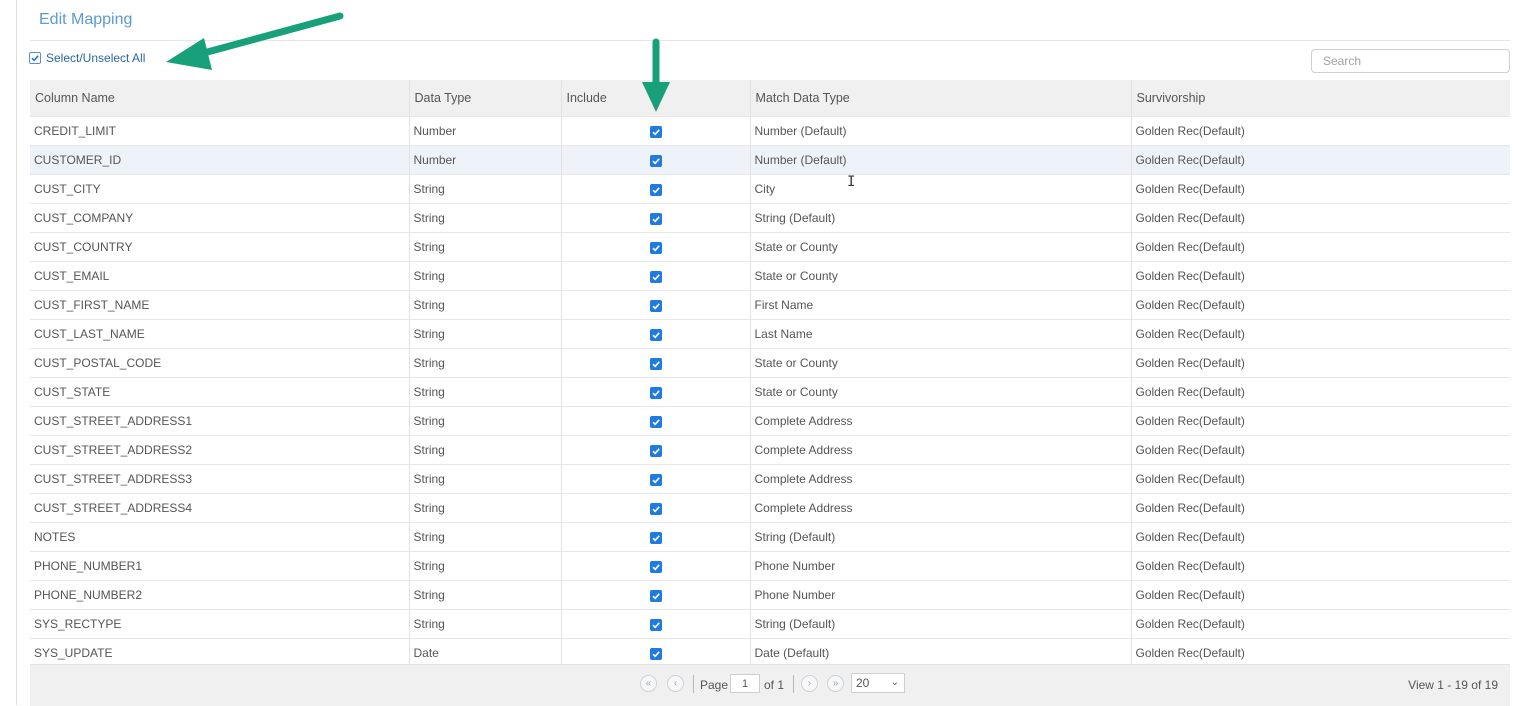 This screenshot has width=1516, height=706. Describe the element at coordinates (655, 98) in the screenshot. I see `col-header-include: Include` at that location.